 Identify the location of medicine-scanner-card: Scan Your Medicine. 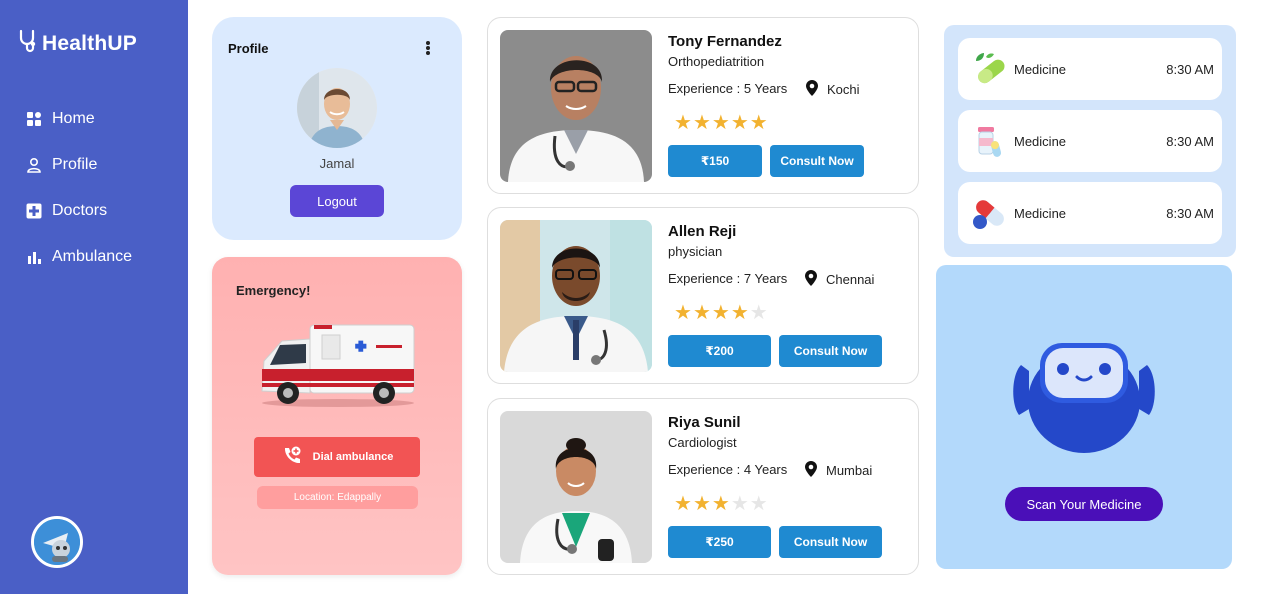
(1084, 417).